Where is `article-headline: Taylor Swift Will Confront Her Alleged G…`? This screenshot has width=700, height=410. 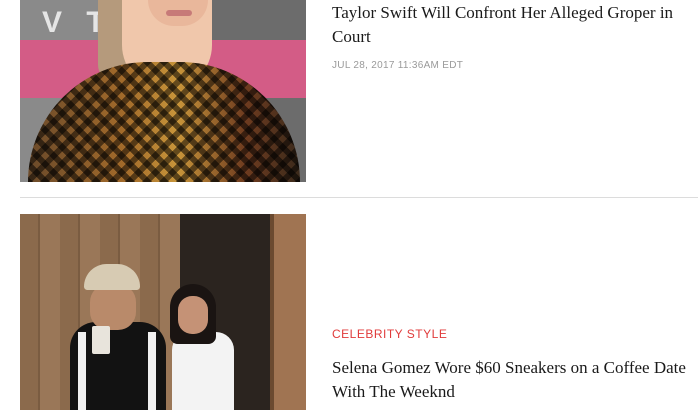 article-headline: Taylor Swift Will Confront Her Alleged G… is located at coordinates (515, 25).